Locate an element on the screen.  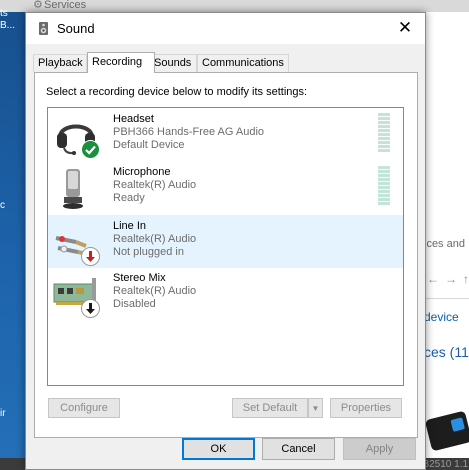
tab-sounds: Sounds is located at coordinates (173, 63).